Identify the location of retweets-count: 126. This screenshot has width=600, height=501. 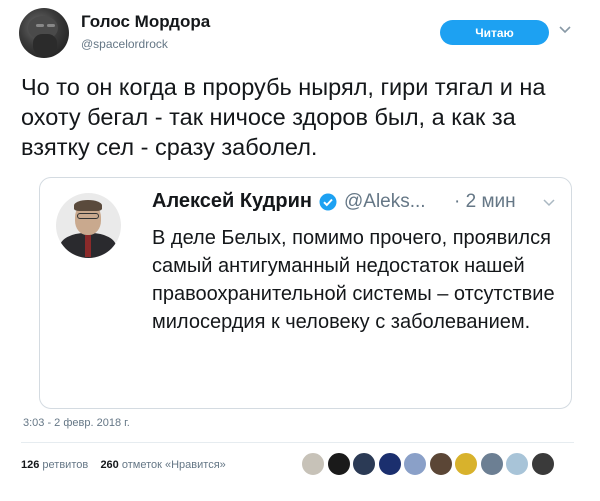
(30, 465).